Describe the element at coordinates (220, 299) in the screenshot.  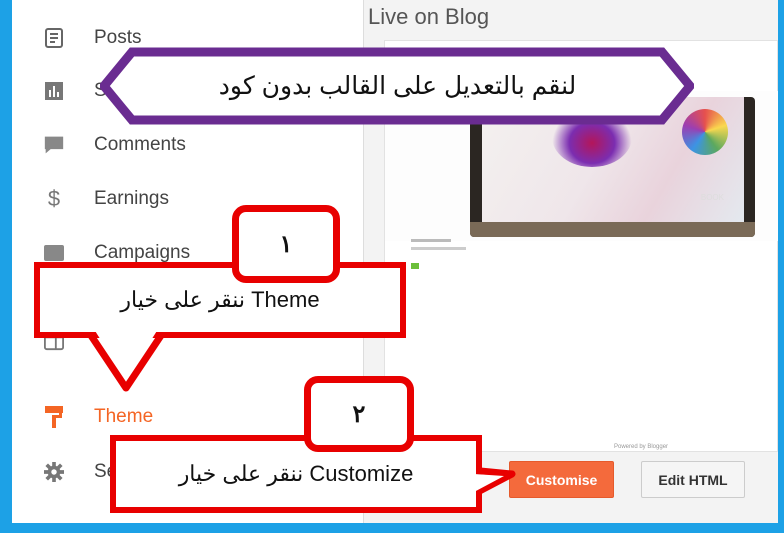
I see `step1-text: ننقر على خيار Theme` at that location.